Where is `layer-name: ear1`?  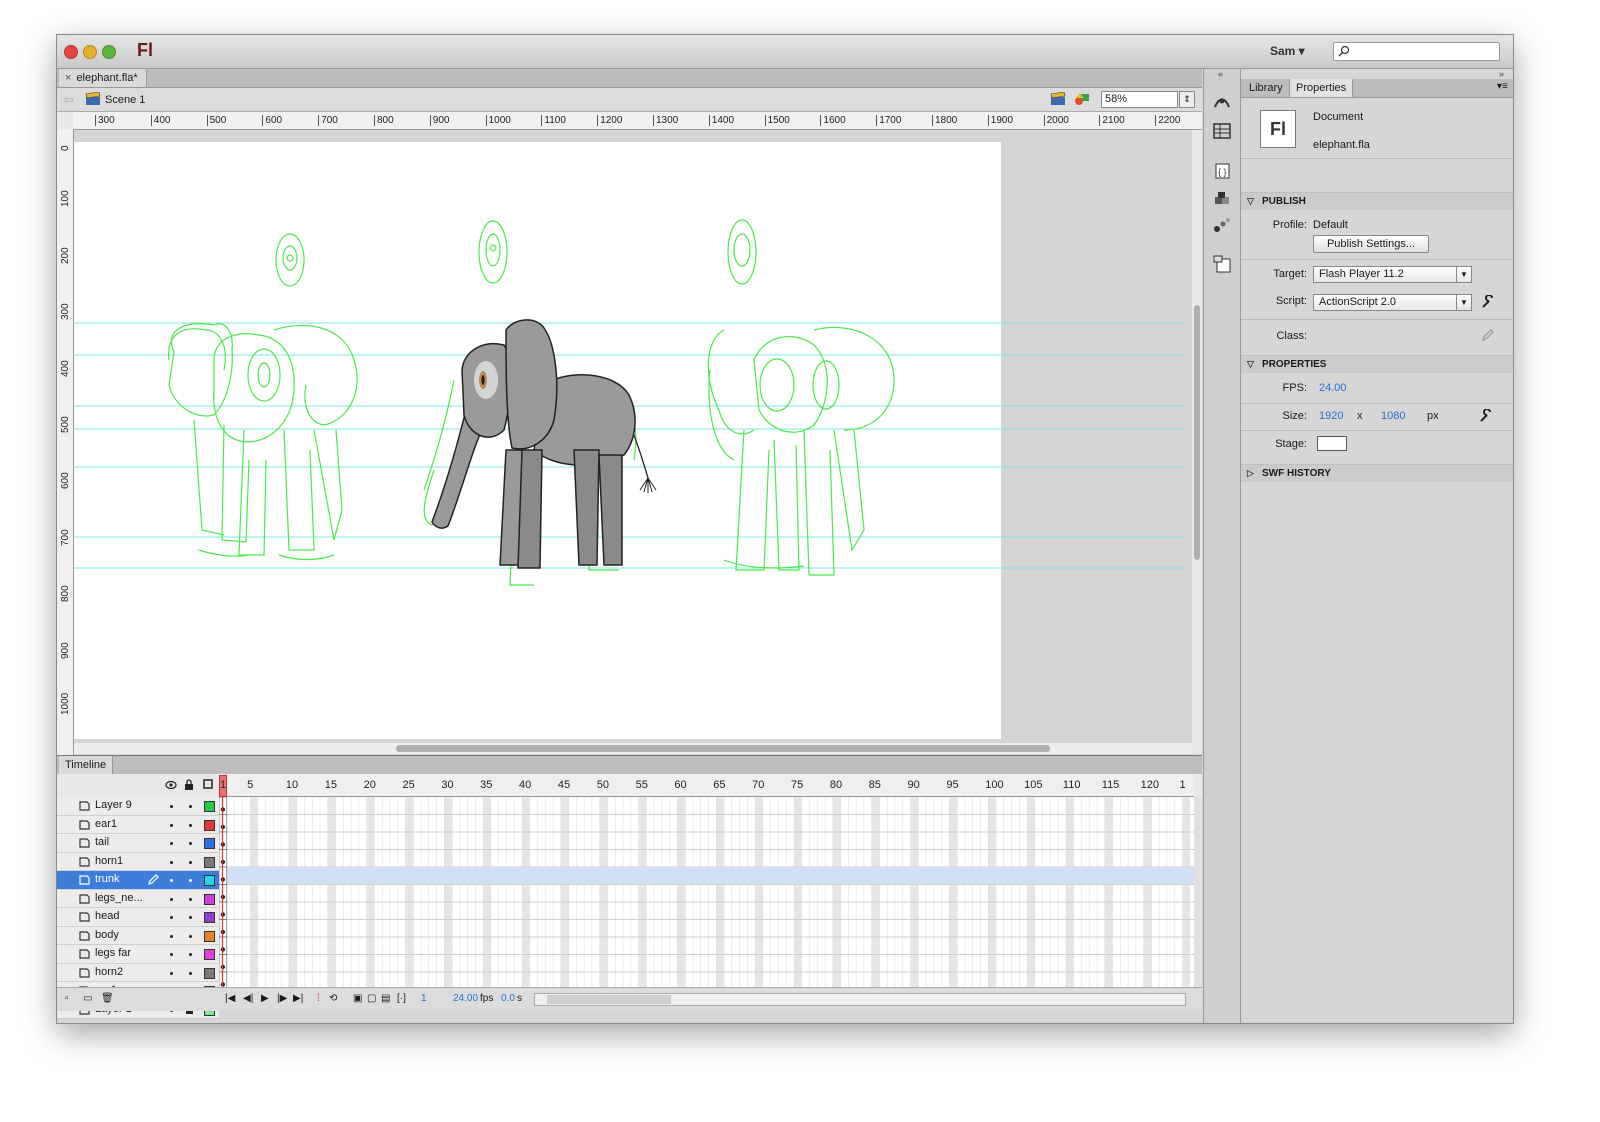
layer-name: ear1 is located at coordinates (106, 824).